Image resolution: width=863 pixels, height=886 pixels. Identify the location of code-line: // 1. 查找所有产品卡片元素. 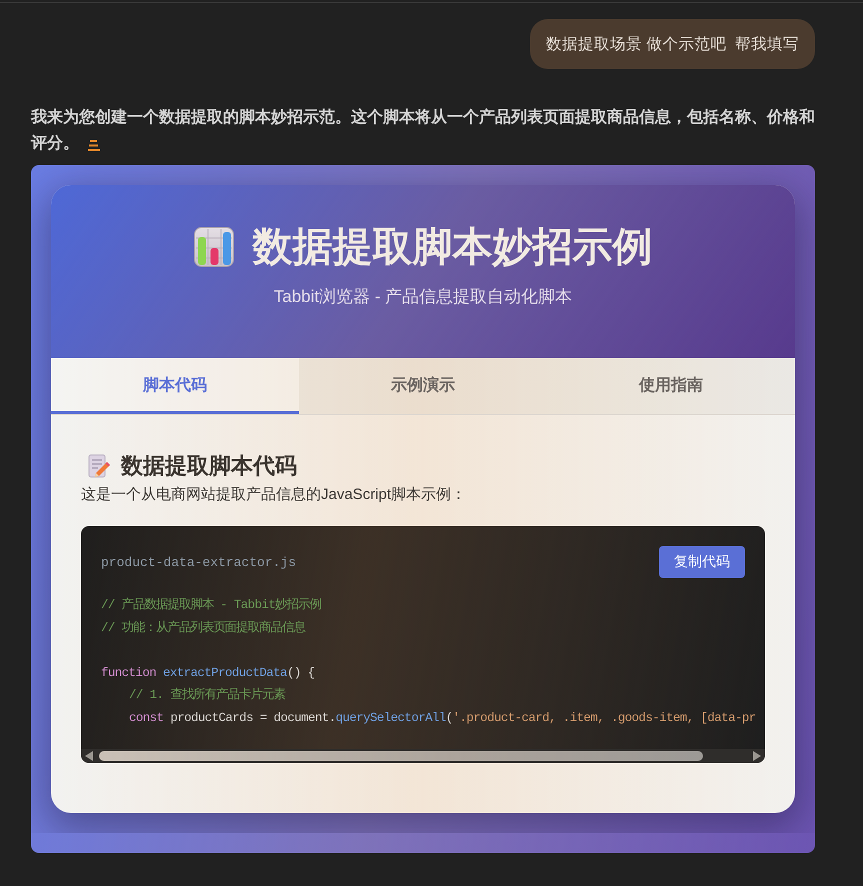
(207, 695).